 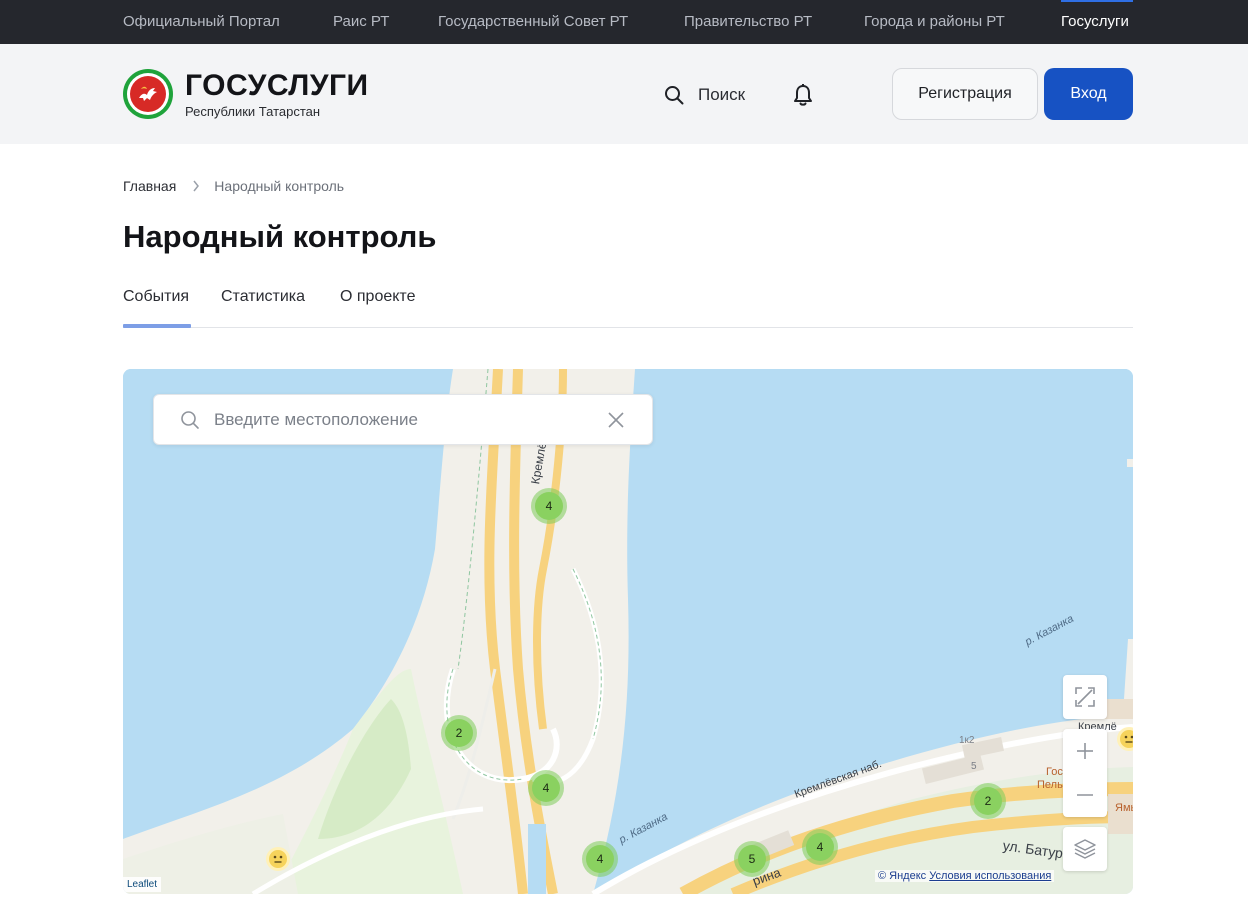 What do you see at coordinates (974, 766) in the screenshot?
I see `building-number: 5` at bounding box center [974, 766].